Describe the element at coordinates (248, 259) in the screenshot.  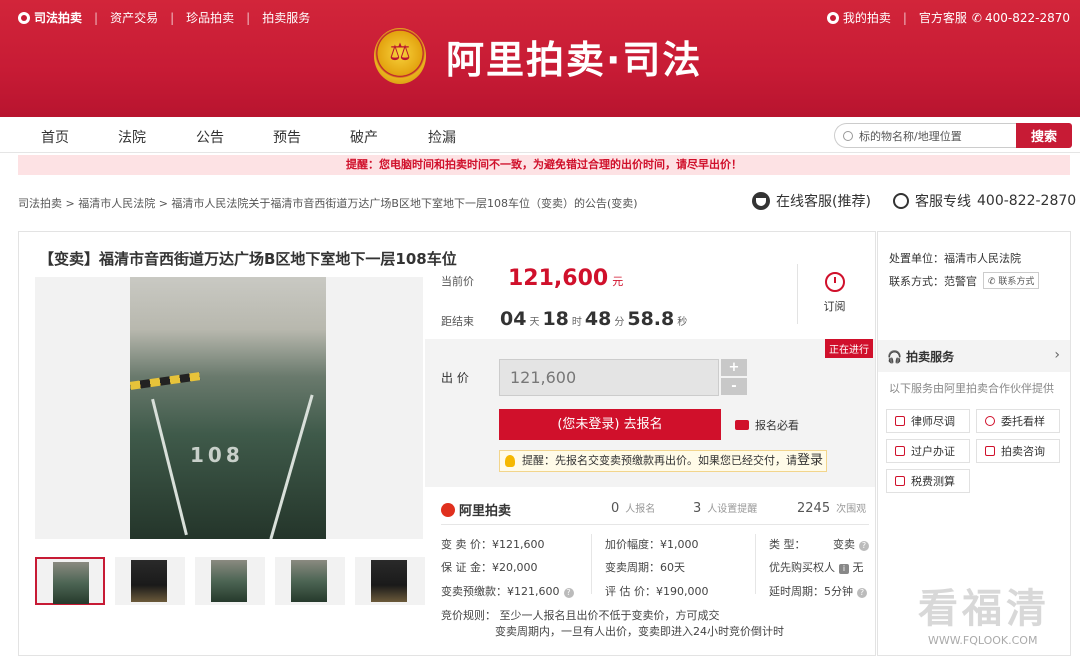
I see `item-title: 【变卖】福清市音西街道万达广场B区地下室地下一层108车位` at that location.